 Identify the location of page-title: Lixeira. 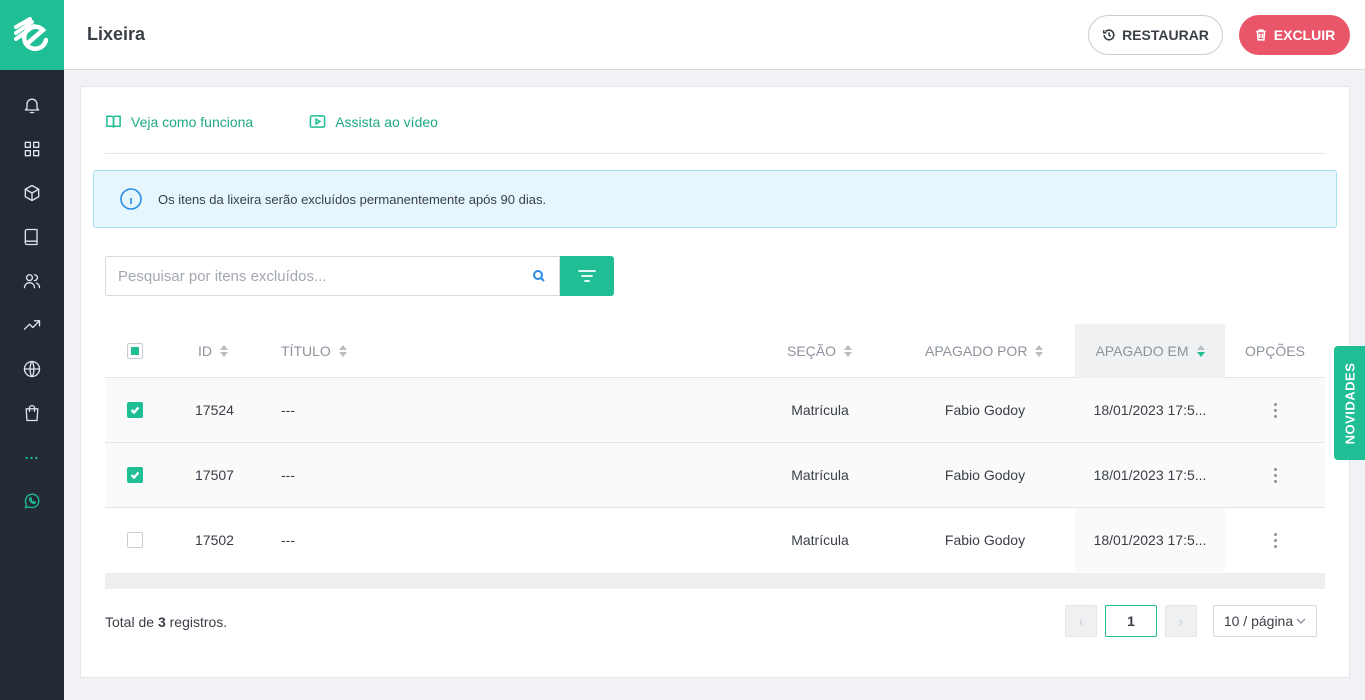
(116, 34).